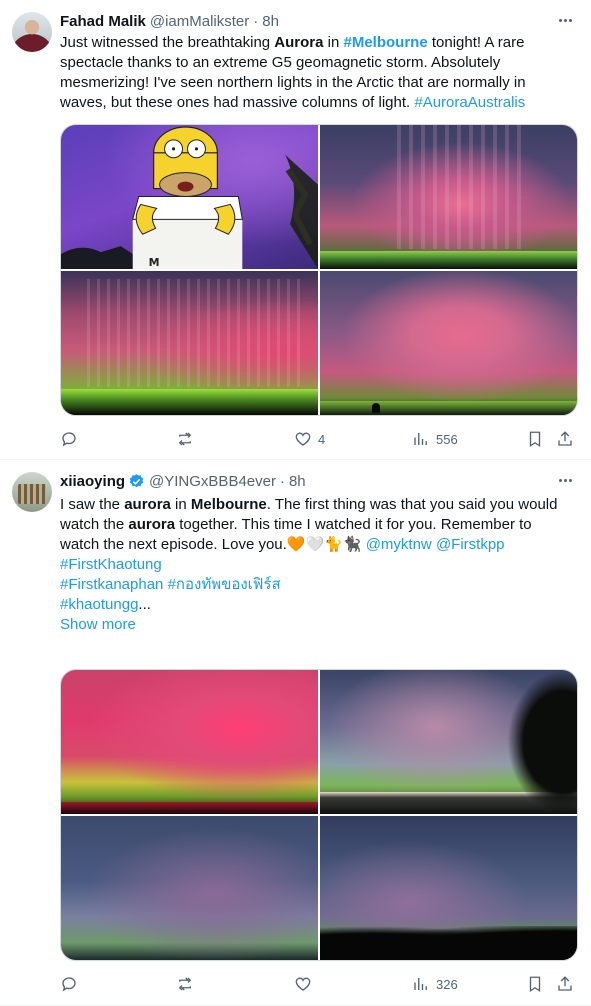 The height and width of the screenshot is (1006, 591). I want to click on like-button, so click(306, 984).